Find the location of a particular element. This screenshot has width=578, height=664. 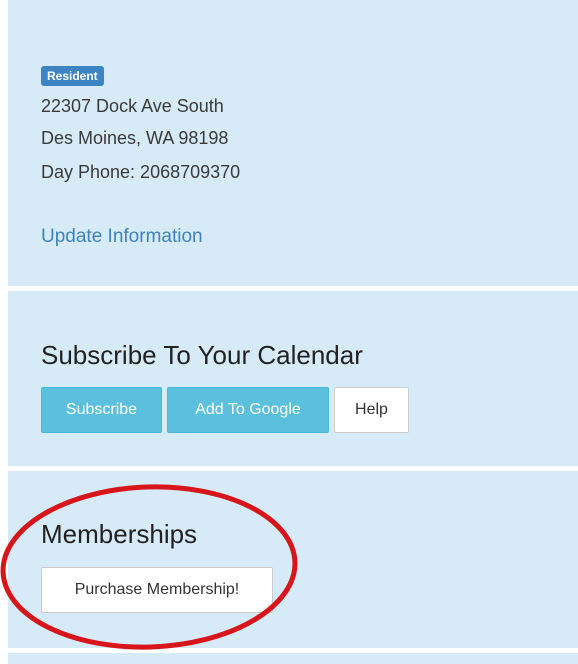

memberships-section-title: Memberships is located at coordinates (119, 534).